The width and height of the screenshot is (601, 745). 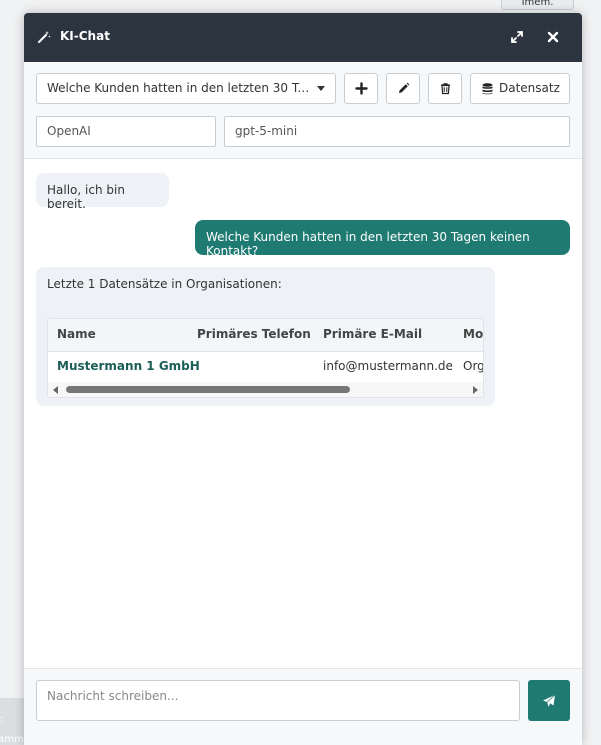 What do you see at coordinates (473, 334) in the screenshot?
I see `column-header-more: Mo` at bounding box center [473, 334].